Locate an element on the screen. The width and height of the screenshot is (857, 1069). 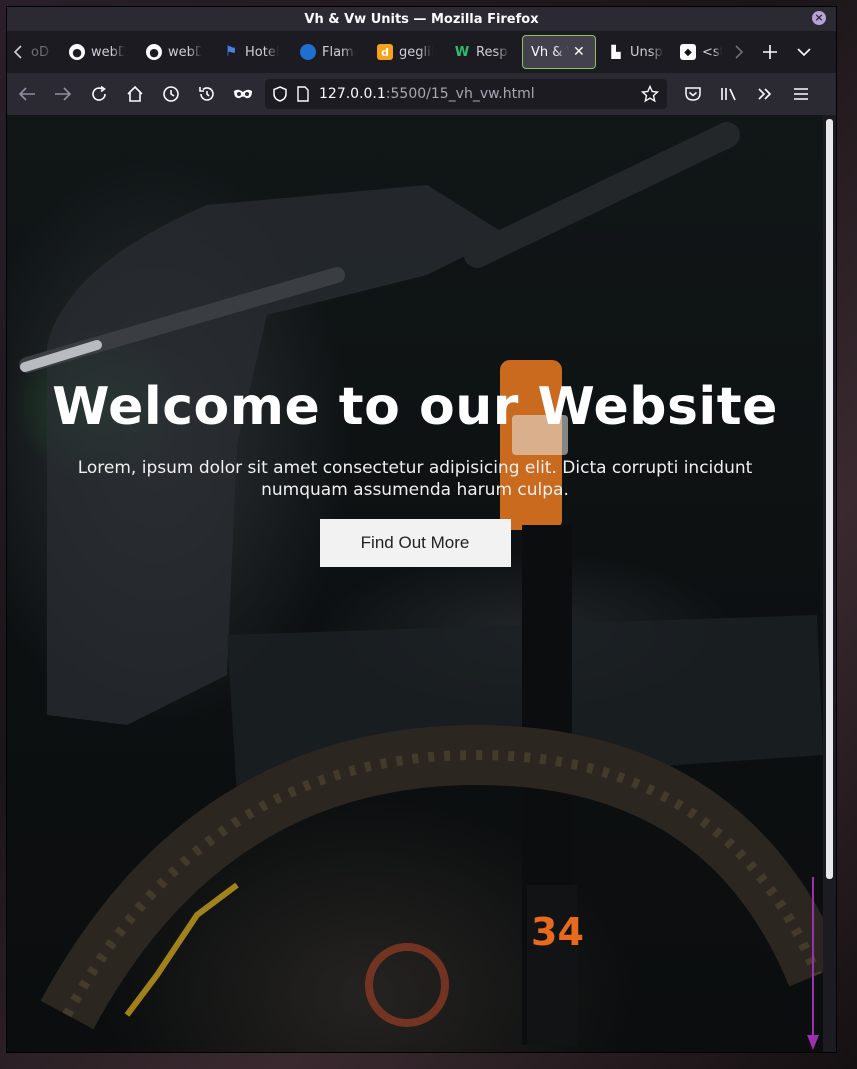
tab-3: ⚑ Hotel is located at coordinates (253, 52).